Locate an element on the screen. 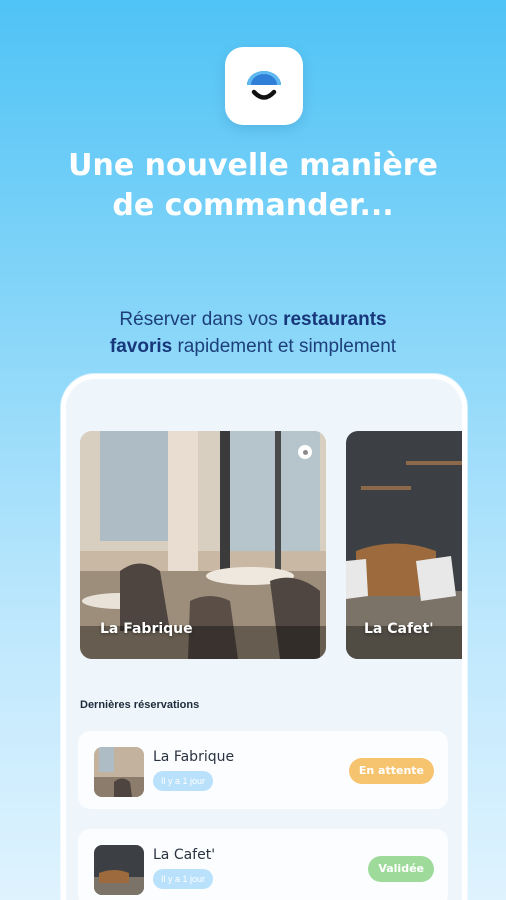  reservation-row: La Cafet' Il y a 1 jour Validée is located at coordinates (263, 864).